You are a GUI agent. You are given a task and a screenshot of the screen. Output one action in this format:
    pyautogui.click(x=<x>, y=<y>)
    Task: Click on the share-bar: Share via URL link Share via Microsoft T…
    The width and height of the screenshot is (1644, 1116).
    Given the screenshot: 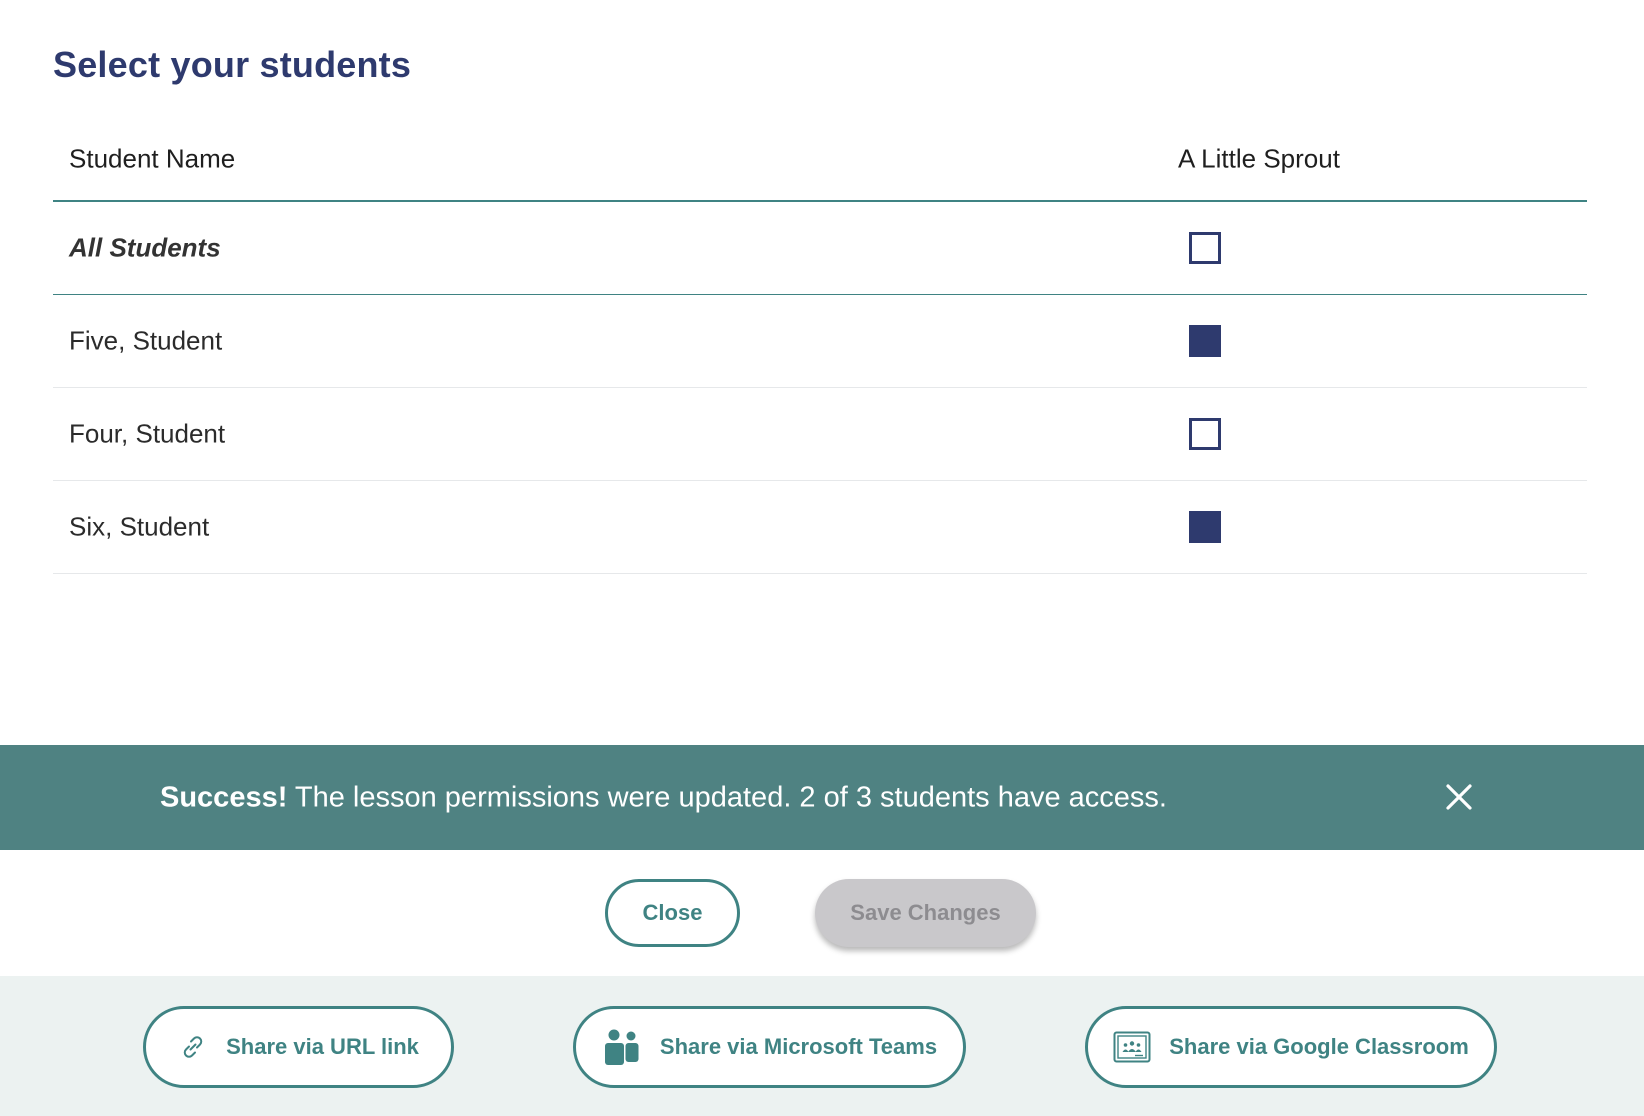 What is the action you would take?
    pyautogui.click(x=822, y=1046)
    